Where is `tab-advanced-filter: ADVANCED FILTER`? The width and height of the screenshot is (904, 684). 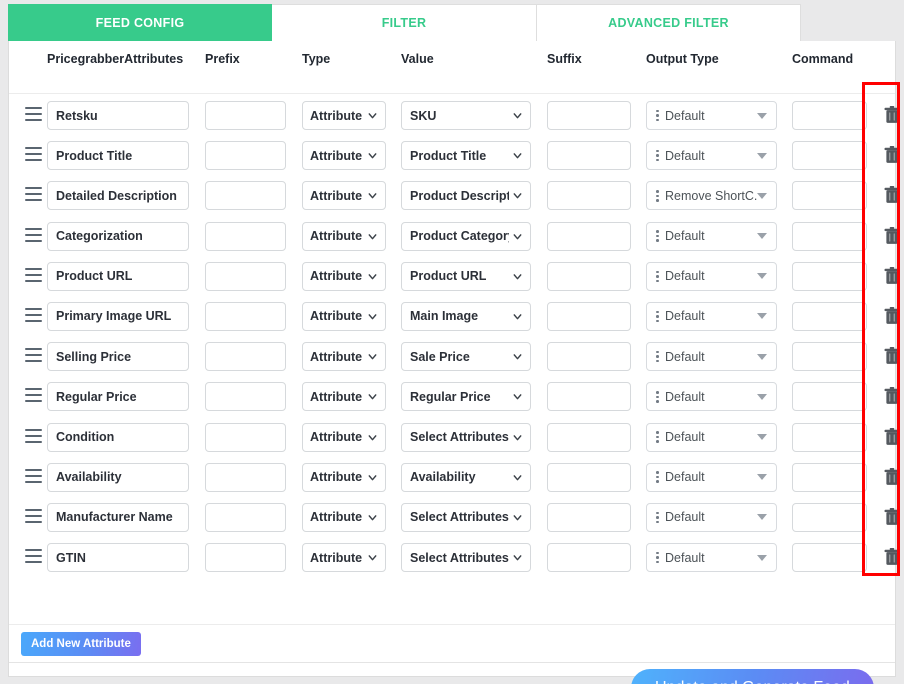
tab-advanced-filter: ADVANCED FILTER is located at coordinates (669, 23).